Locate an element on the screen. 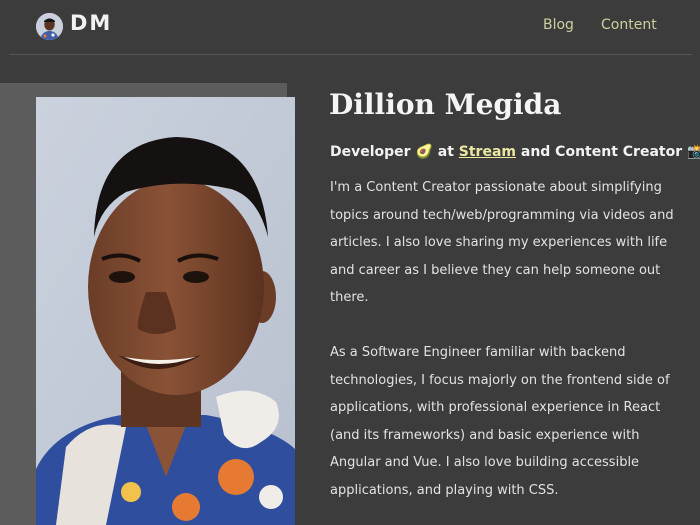  nav-link-blog: Blog is located at coordinates (558, 25).